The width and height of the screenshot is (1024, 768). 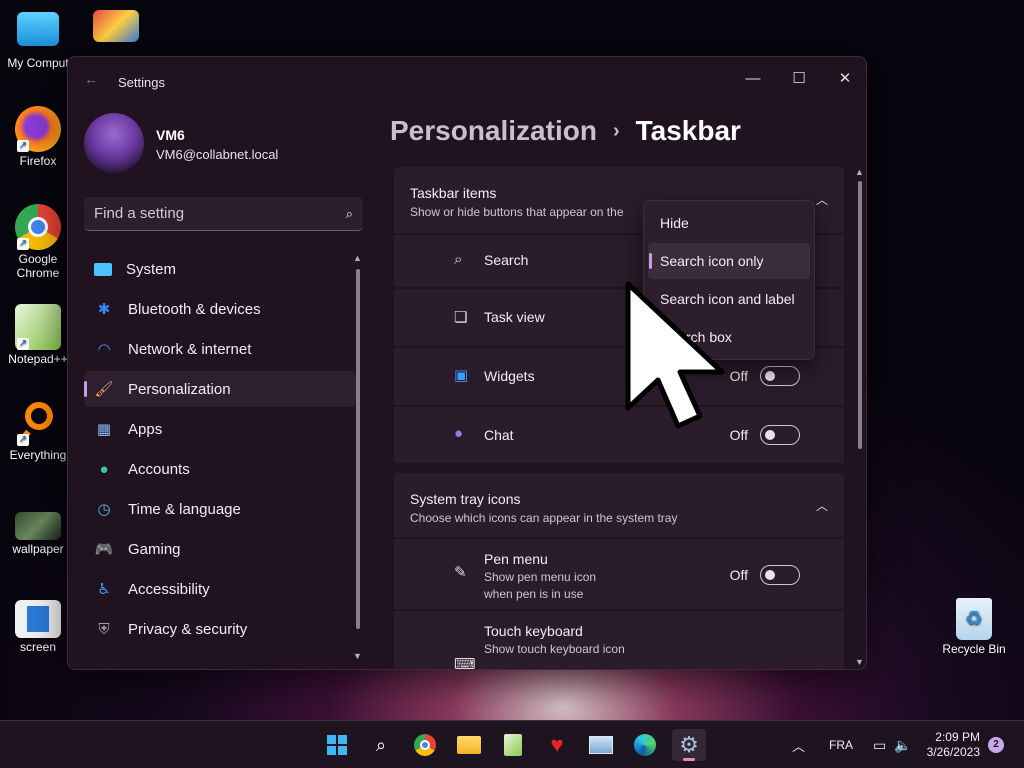 I want to click on widgets-toggle, so click(x=780, y=376).